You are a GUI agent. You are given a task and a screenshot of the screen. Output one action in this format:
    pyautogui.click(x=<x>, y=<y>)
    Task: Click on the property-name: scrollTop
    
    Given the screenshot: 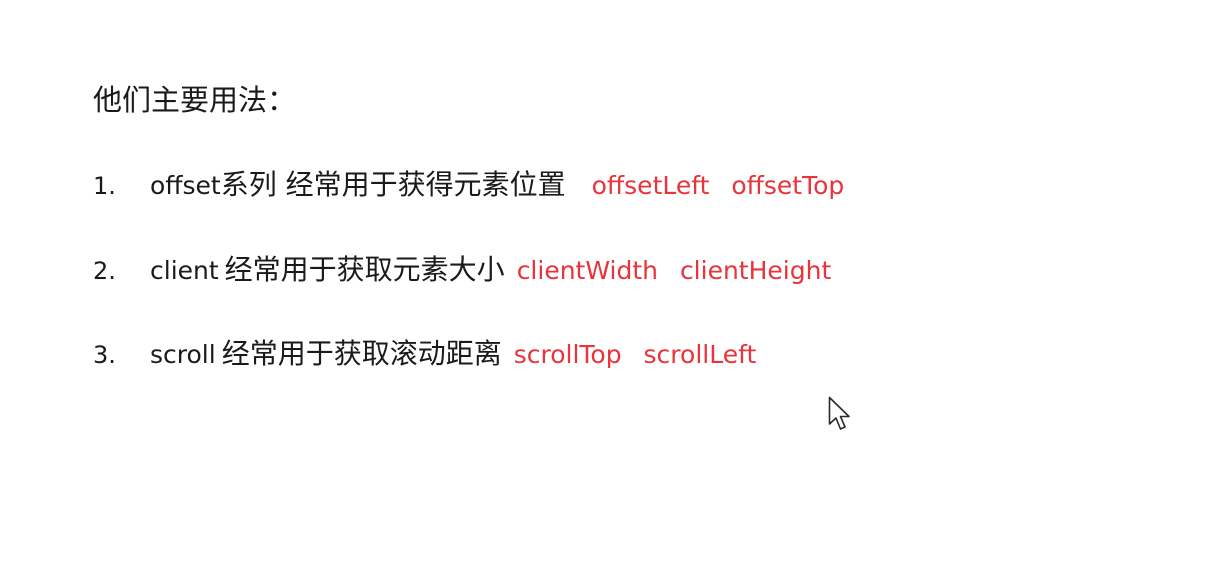 What is the action you would take?
    pyautogui.click(x=567, y=354)
    